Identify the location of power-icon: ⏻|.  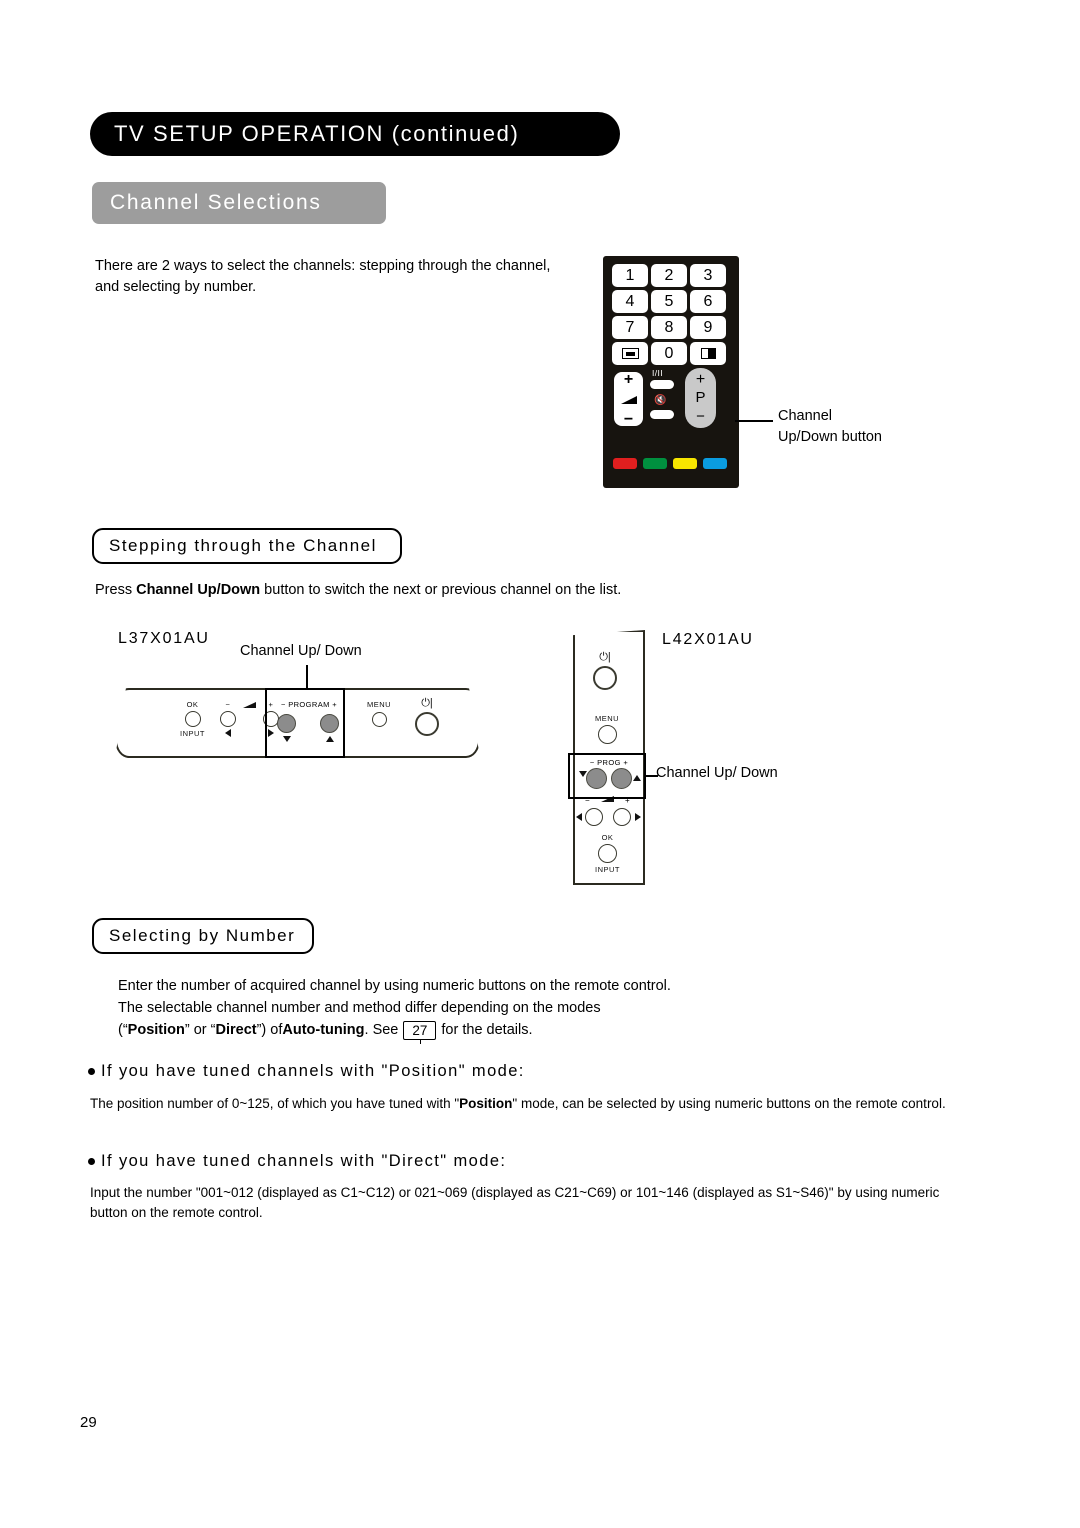
(605, 657).